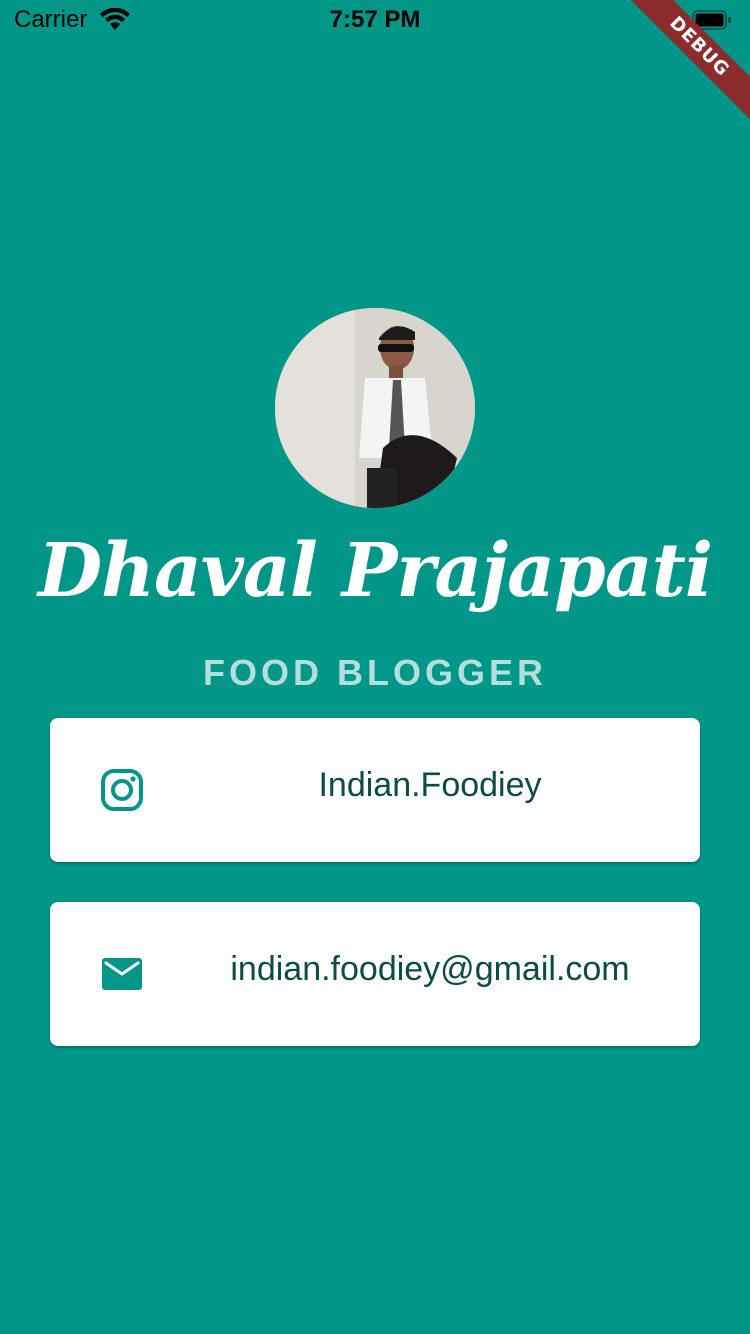 The width and height of the screenshot is (750, 1334). I want to click on email-card: indian.foodiey@gmail.com, so click(375, 974).